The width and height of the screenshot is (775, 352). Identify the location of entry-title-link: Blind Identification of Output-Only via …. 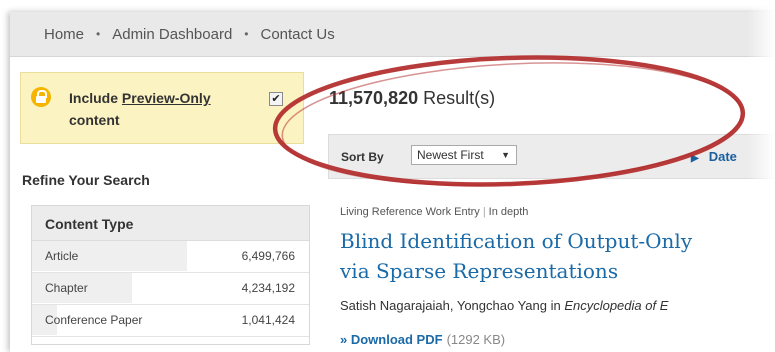
(557, 256).